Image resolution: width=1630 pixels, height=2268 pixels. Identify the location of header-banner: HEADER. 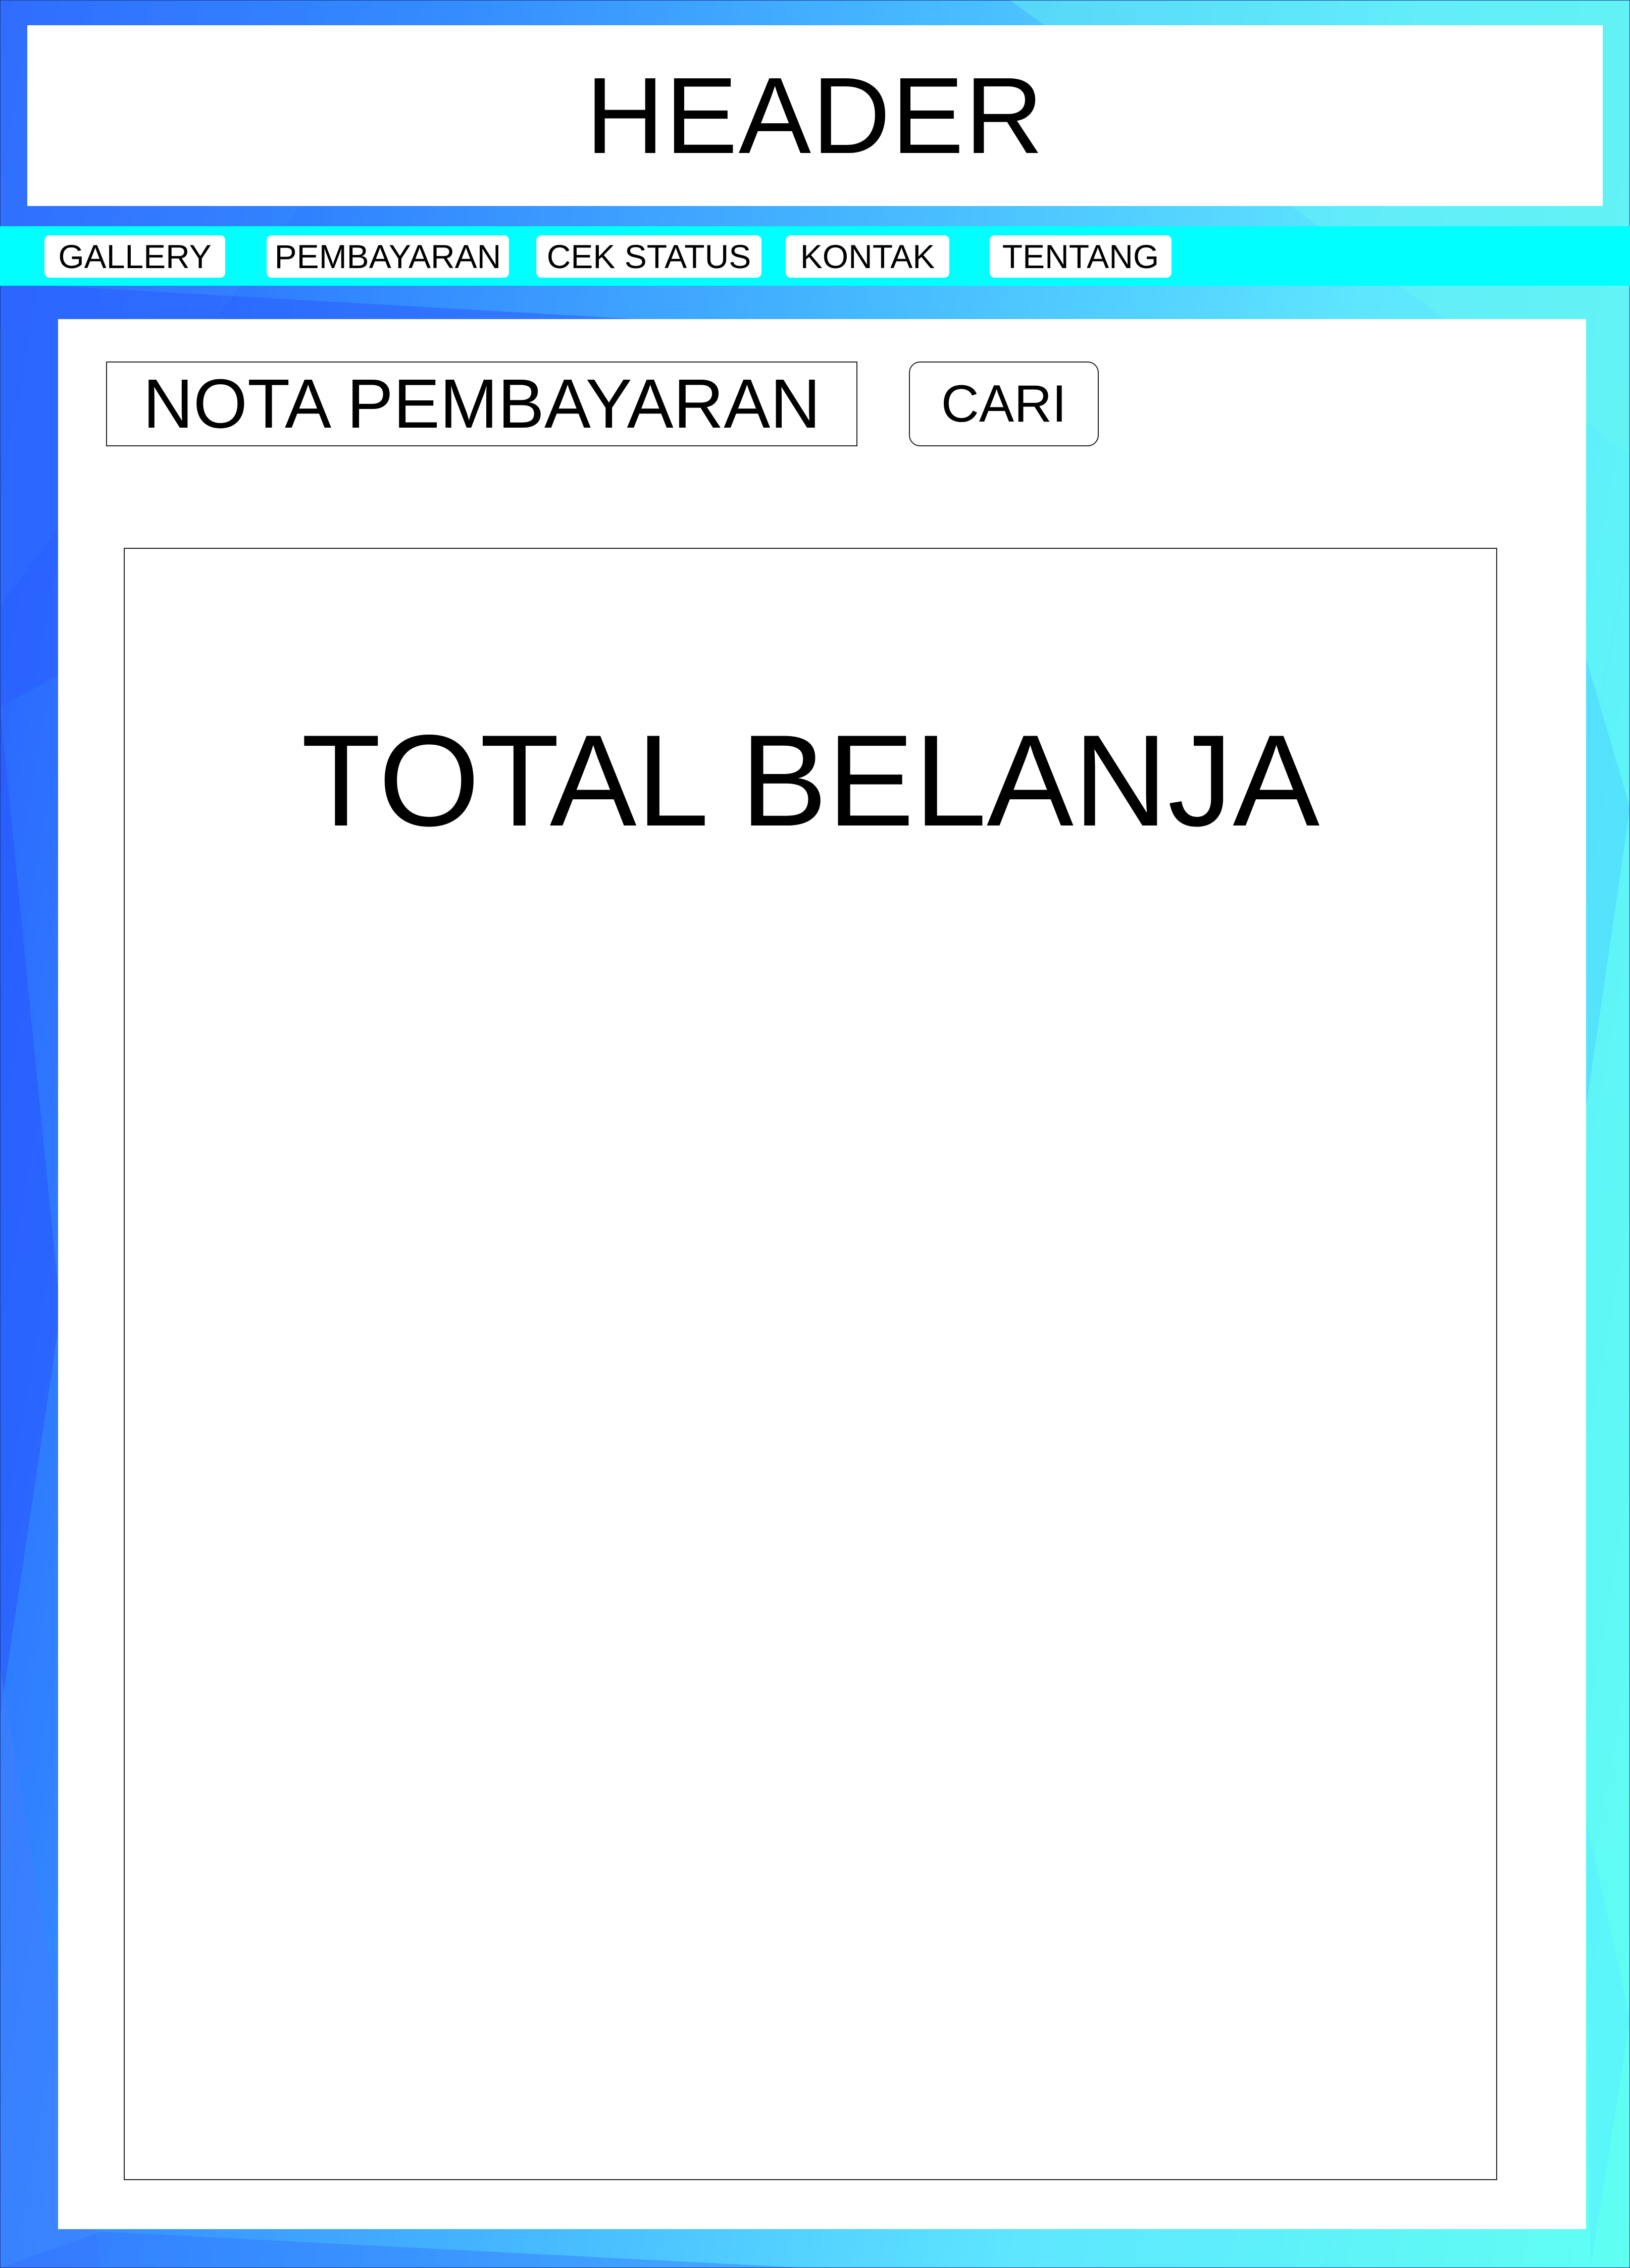
(815, 116).